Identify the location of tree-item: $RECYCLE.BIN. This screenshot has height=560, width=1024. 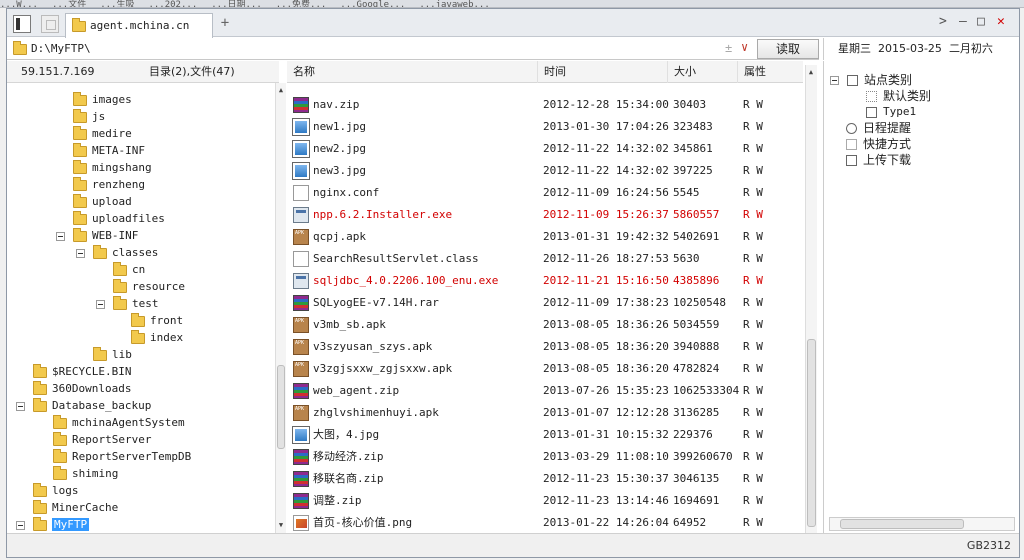
(82, 371).